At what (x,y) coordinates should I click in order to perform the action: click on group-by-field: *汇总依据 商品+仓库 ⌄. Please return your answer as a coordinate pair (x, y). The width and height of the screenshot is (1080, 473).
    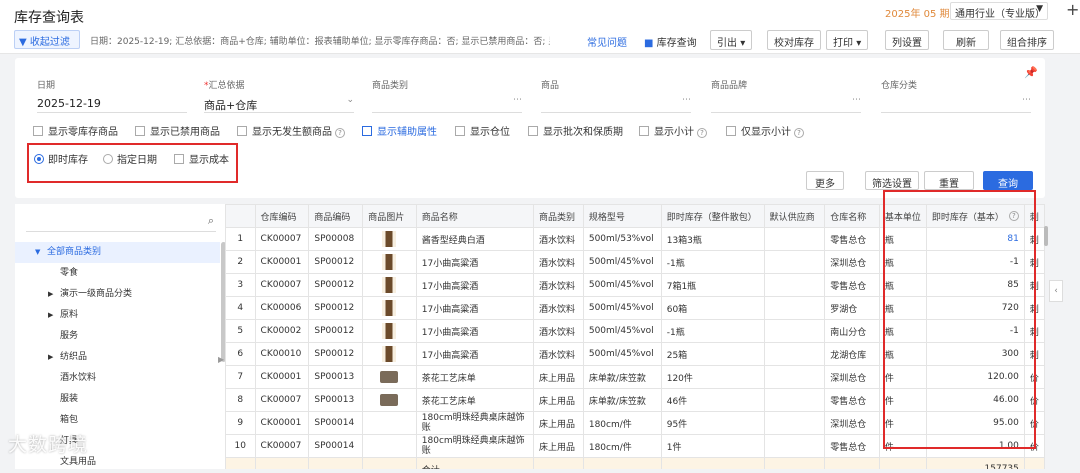
    Looking at the image, I should click on (279, 95).